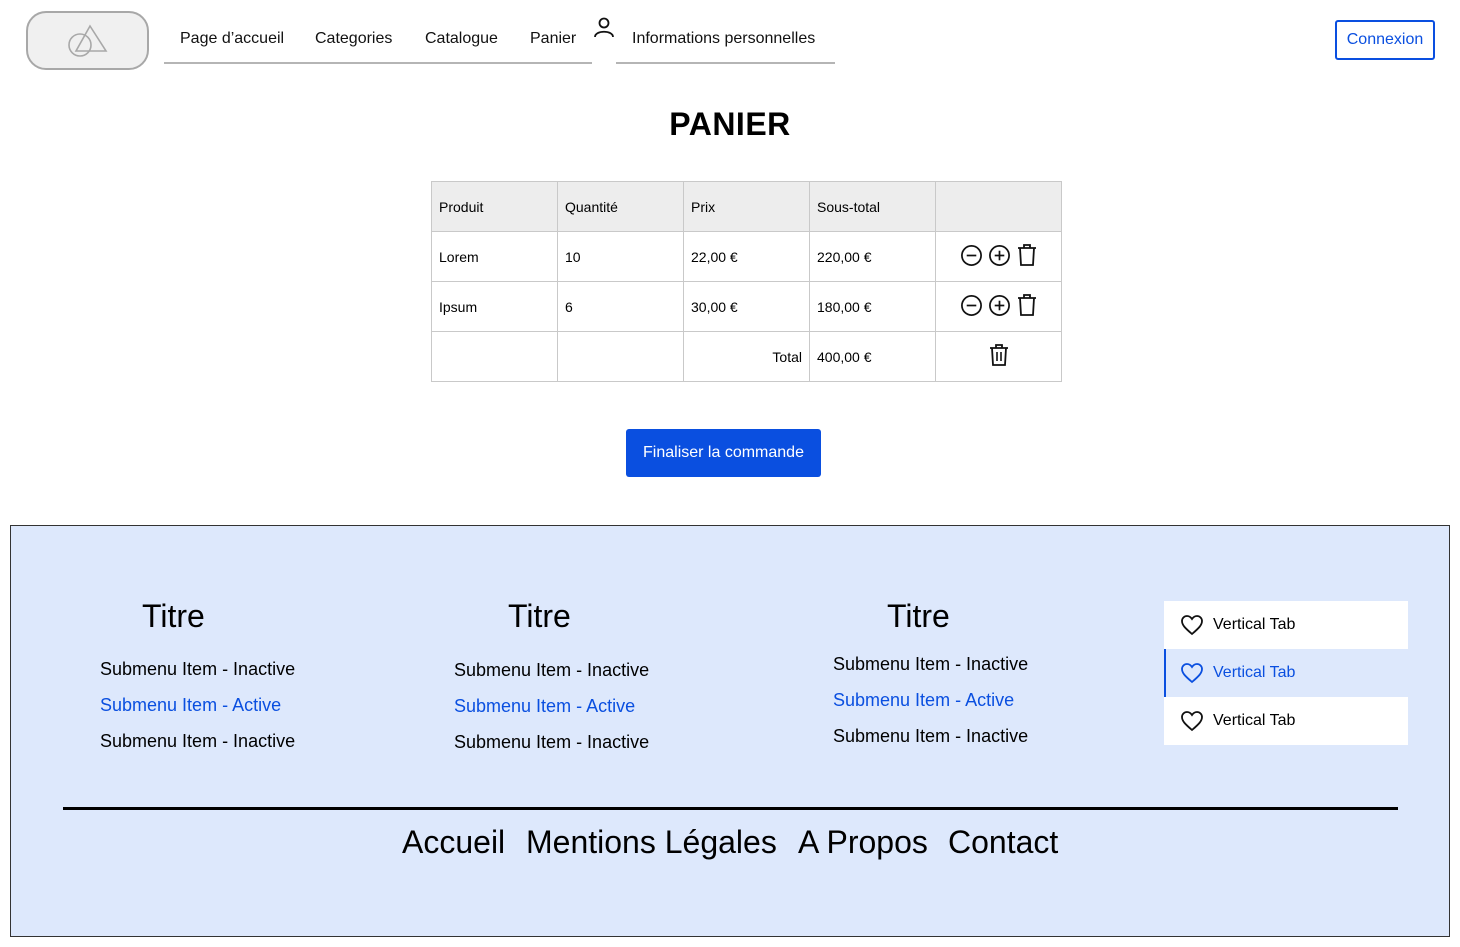 The image size is (1460, 947). I want to click on logo, so click(87, 40).